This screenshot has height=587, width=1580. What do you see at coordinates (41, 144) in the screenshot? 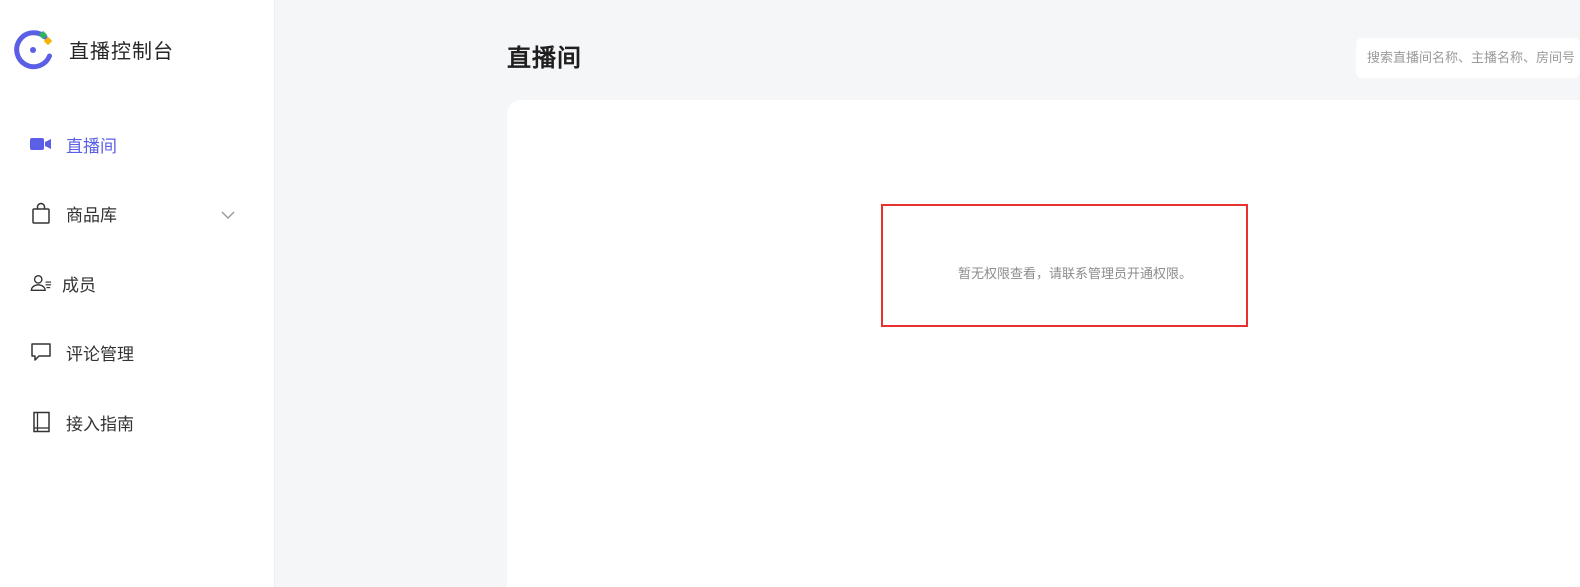
I see `video-camera-icon` at bounding box center [41, 144].